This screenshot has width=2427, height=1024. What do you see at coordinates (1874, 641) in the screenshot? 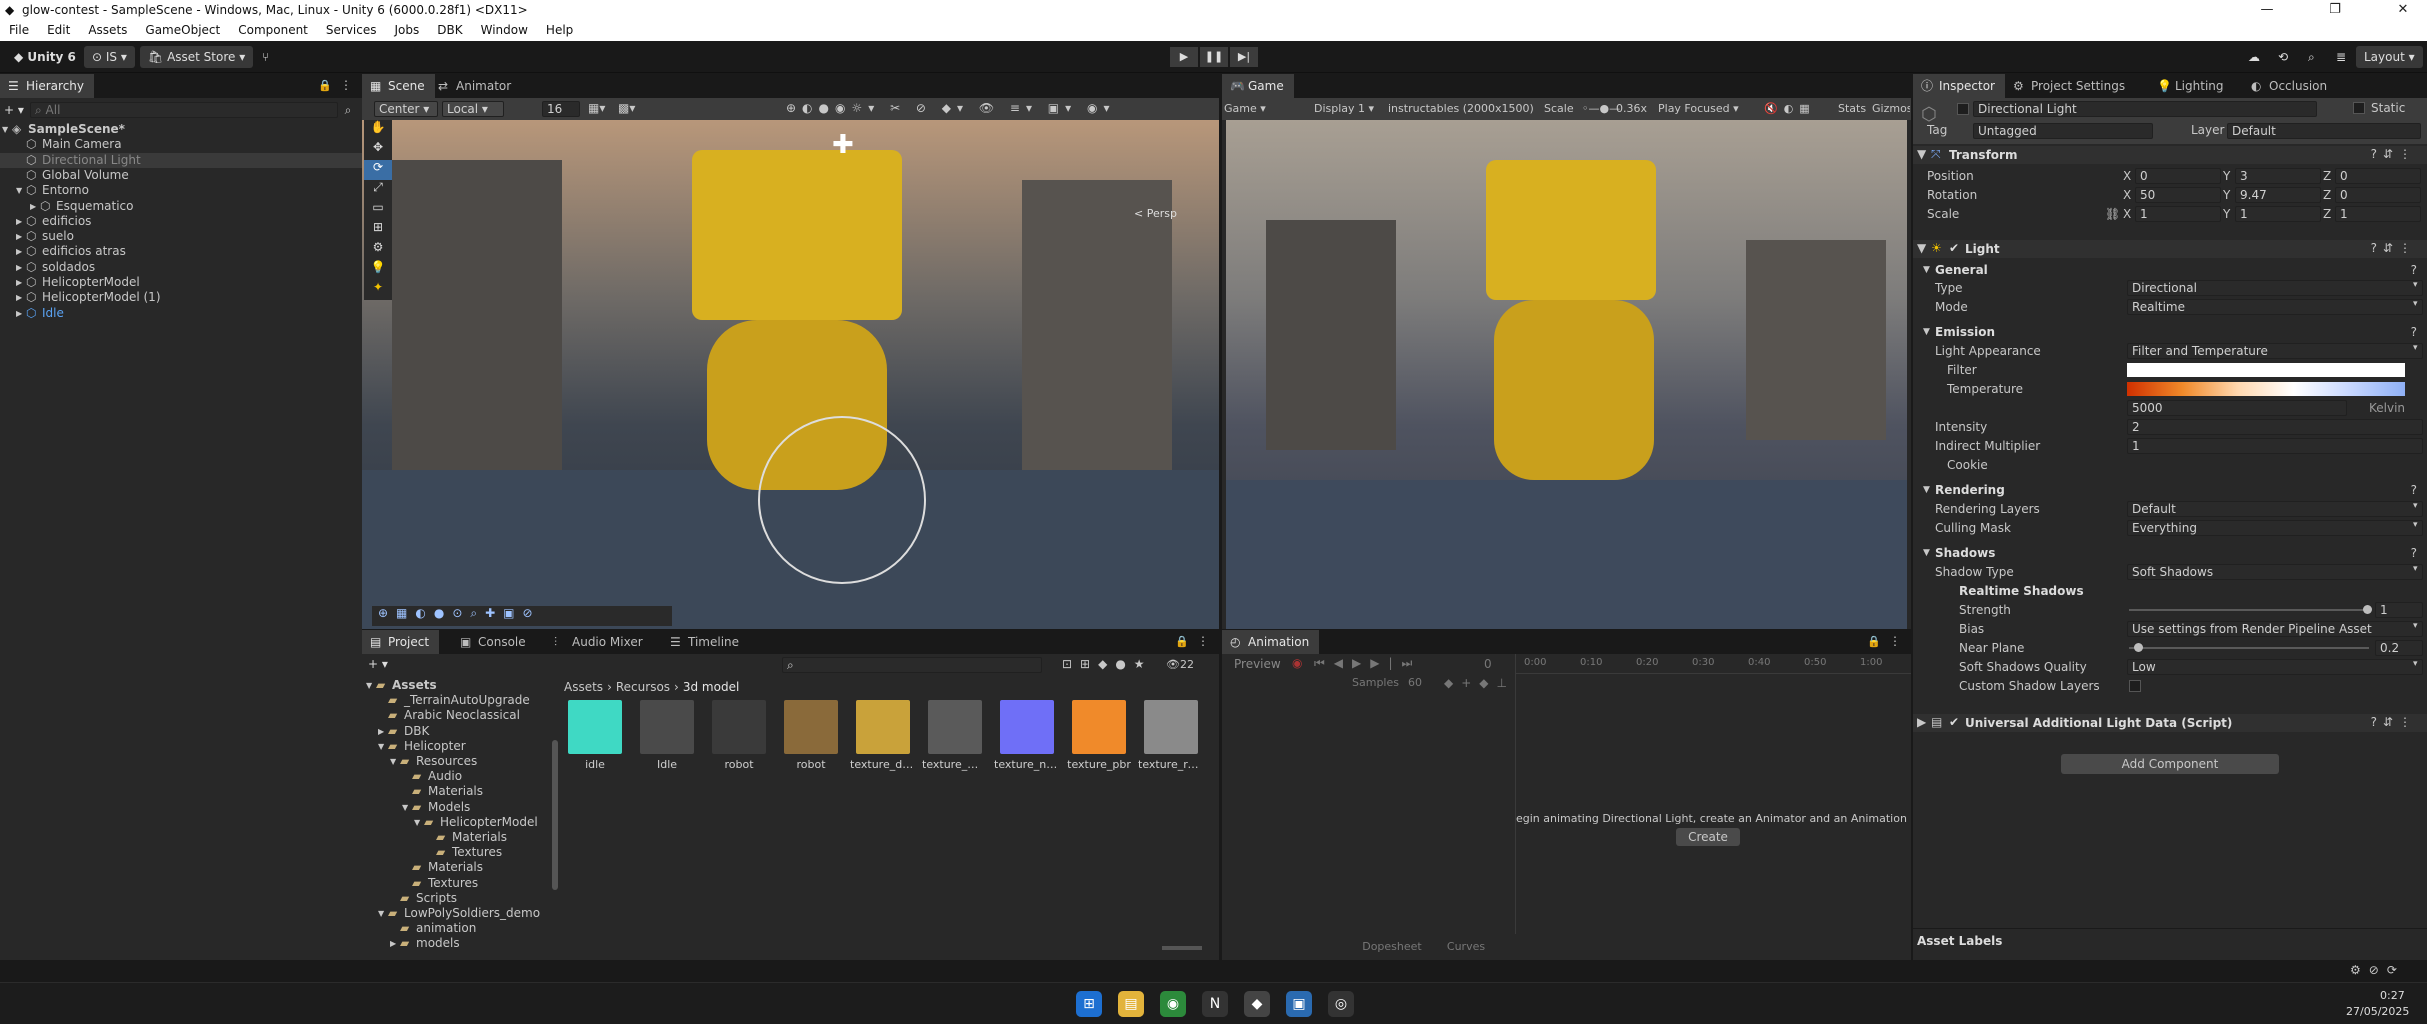
I see `animation-lock-icon: 🔒` at bounding box center [1874, 641].